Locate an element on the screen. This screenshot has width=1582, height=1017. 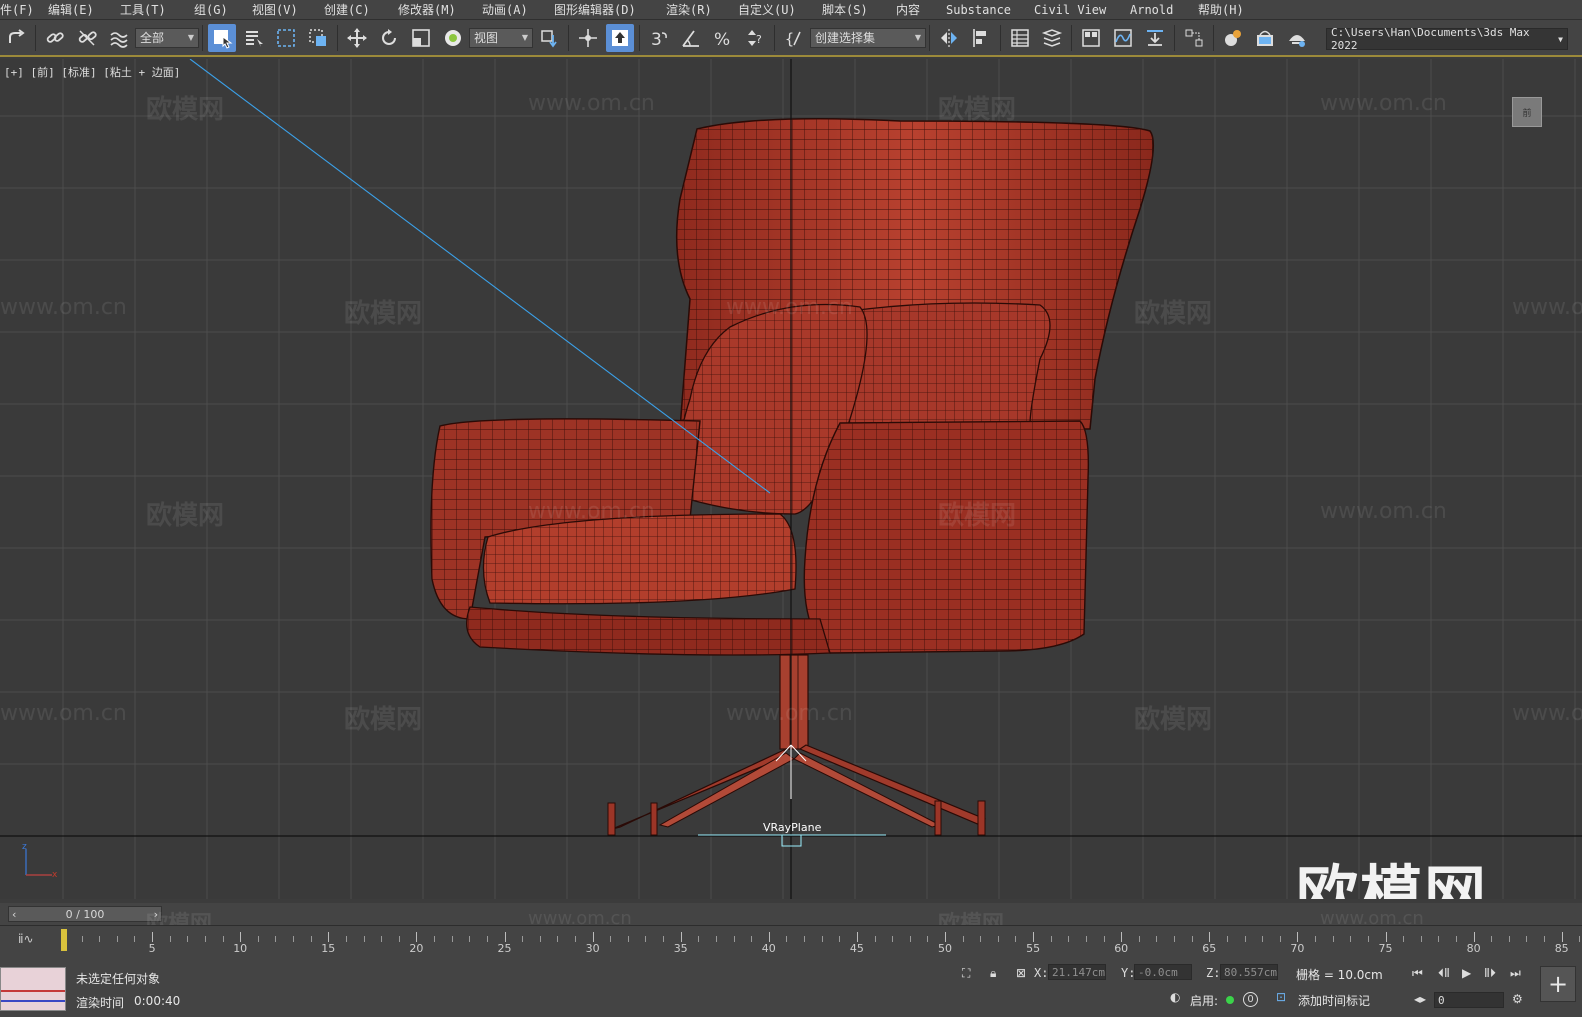
isolate-selection-icon: ⛶ is located at coordinates (966, 973).